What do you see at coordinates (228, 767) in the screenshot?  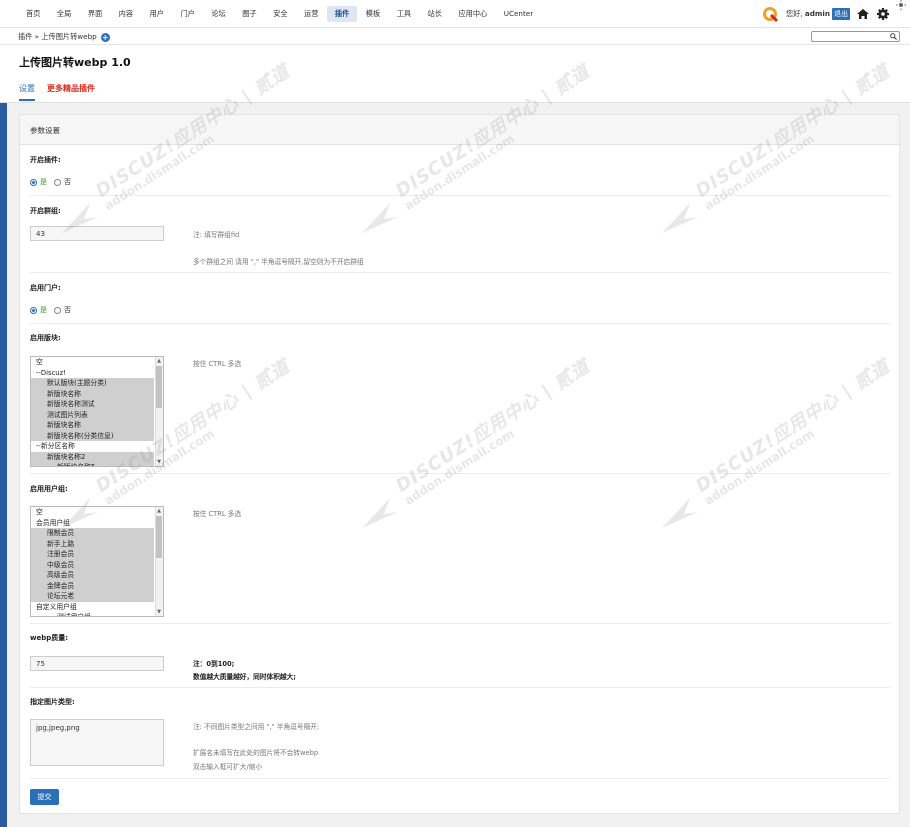 I see `image-types-note-3: 双击输入框可扩大/缩小` at bounding box center [228, 767].